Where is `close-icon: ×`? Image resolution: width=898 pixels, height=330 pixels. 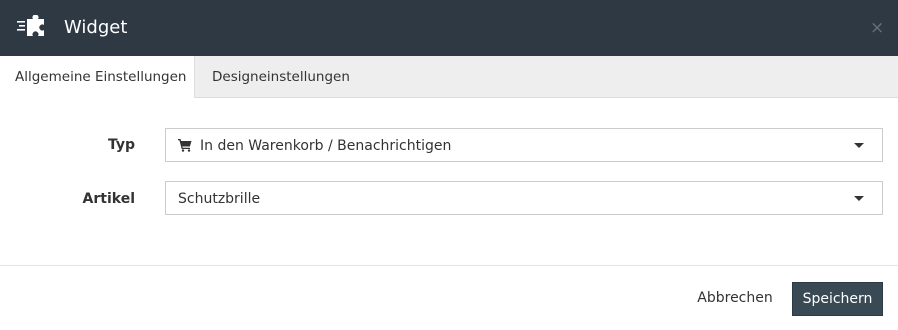 close-icon: × is located at coordinates (877, 28).